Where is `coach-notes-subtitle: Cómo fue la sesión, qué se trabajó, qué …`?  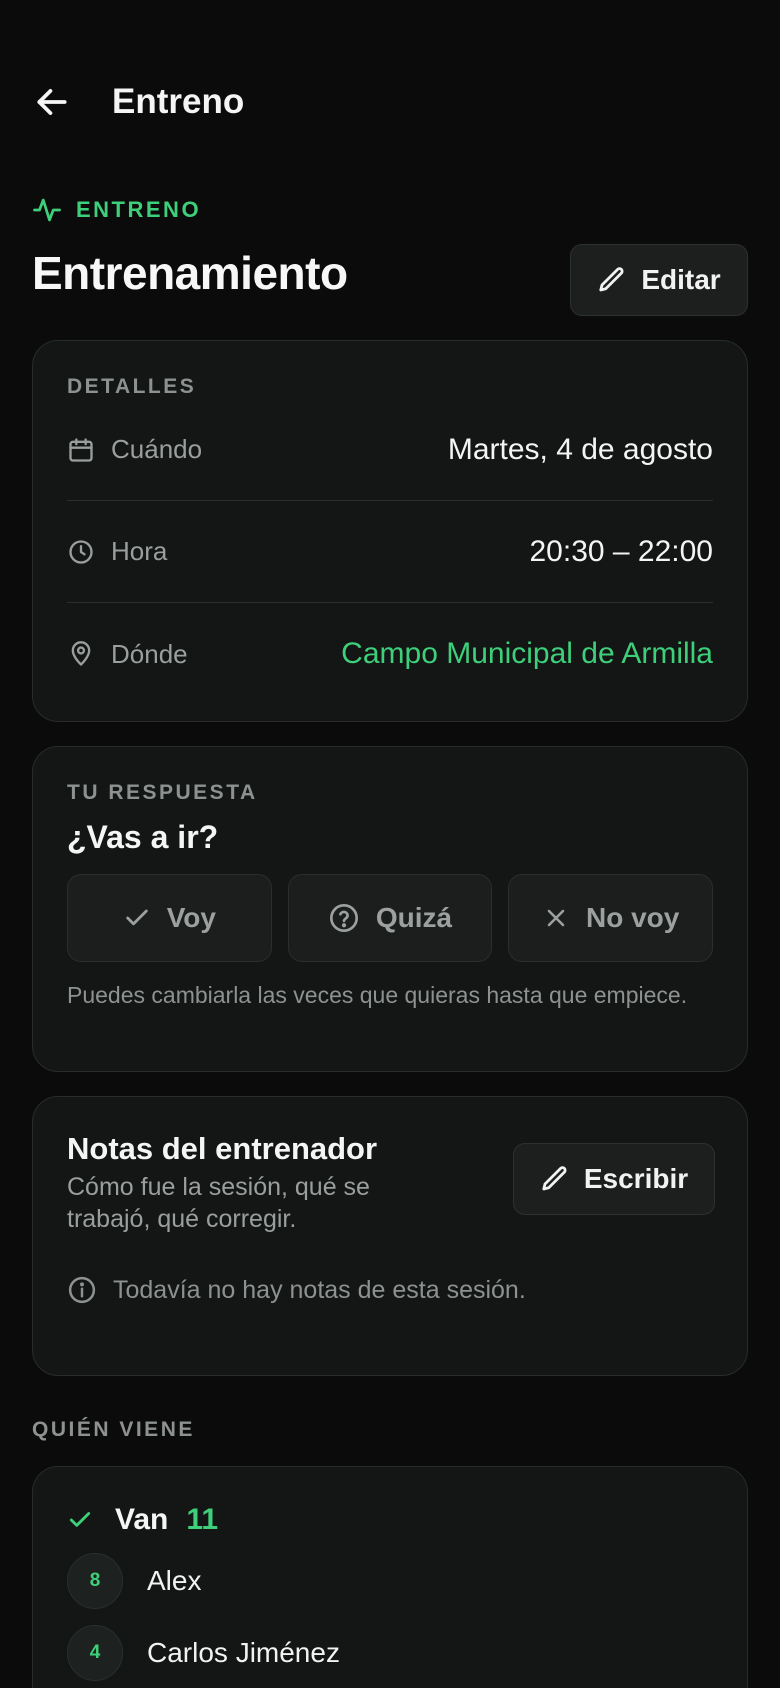 coach-notes-subtitle: Cómo fue la sesión, qué se trabajó, qué … is located at coordinates (218, 1203).